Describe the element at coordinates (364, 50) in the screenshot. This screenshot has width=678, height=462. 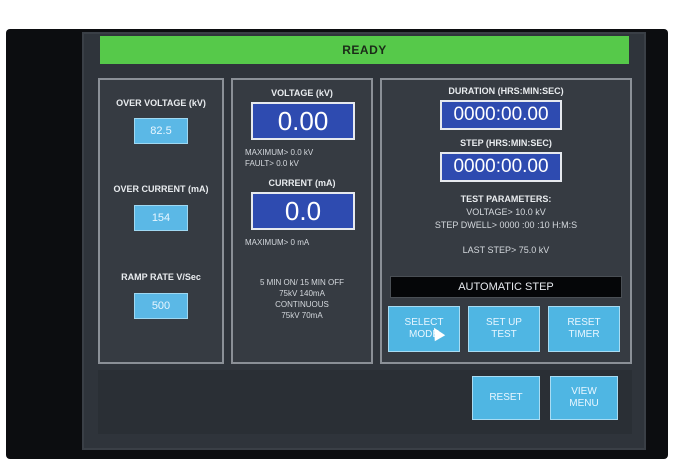
I see `status-bar: READY` at that location.